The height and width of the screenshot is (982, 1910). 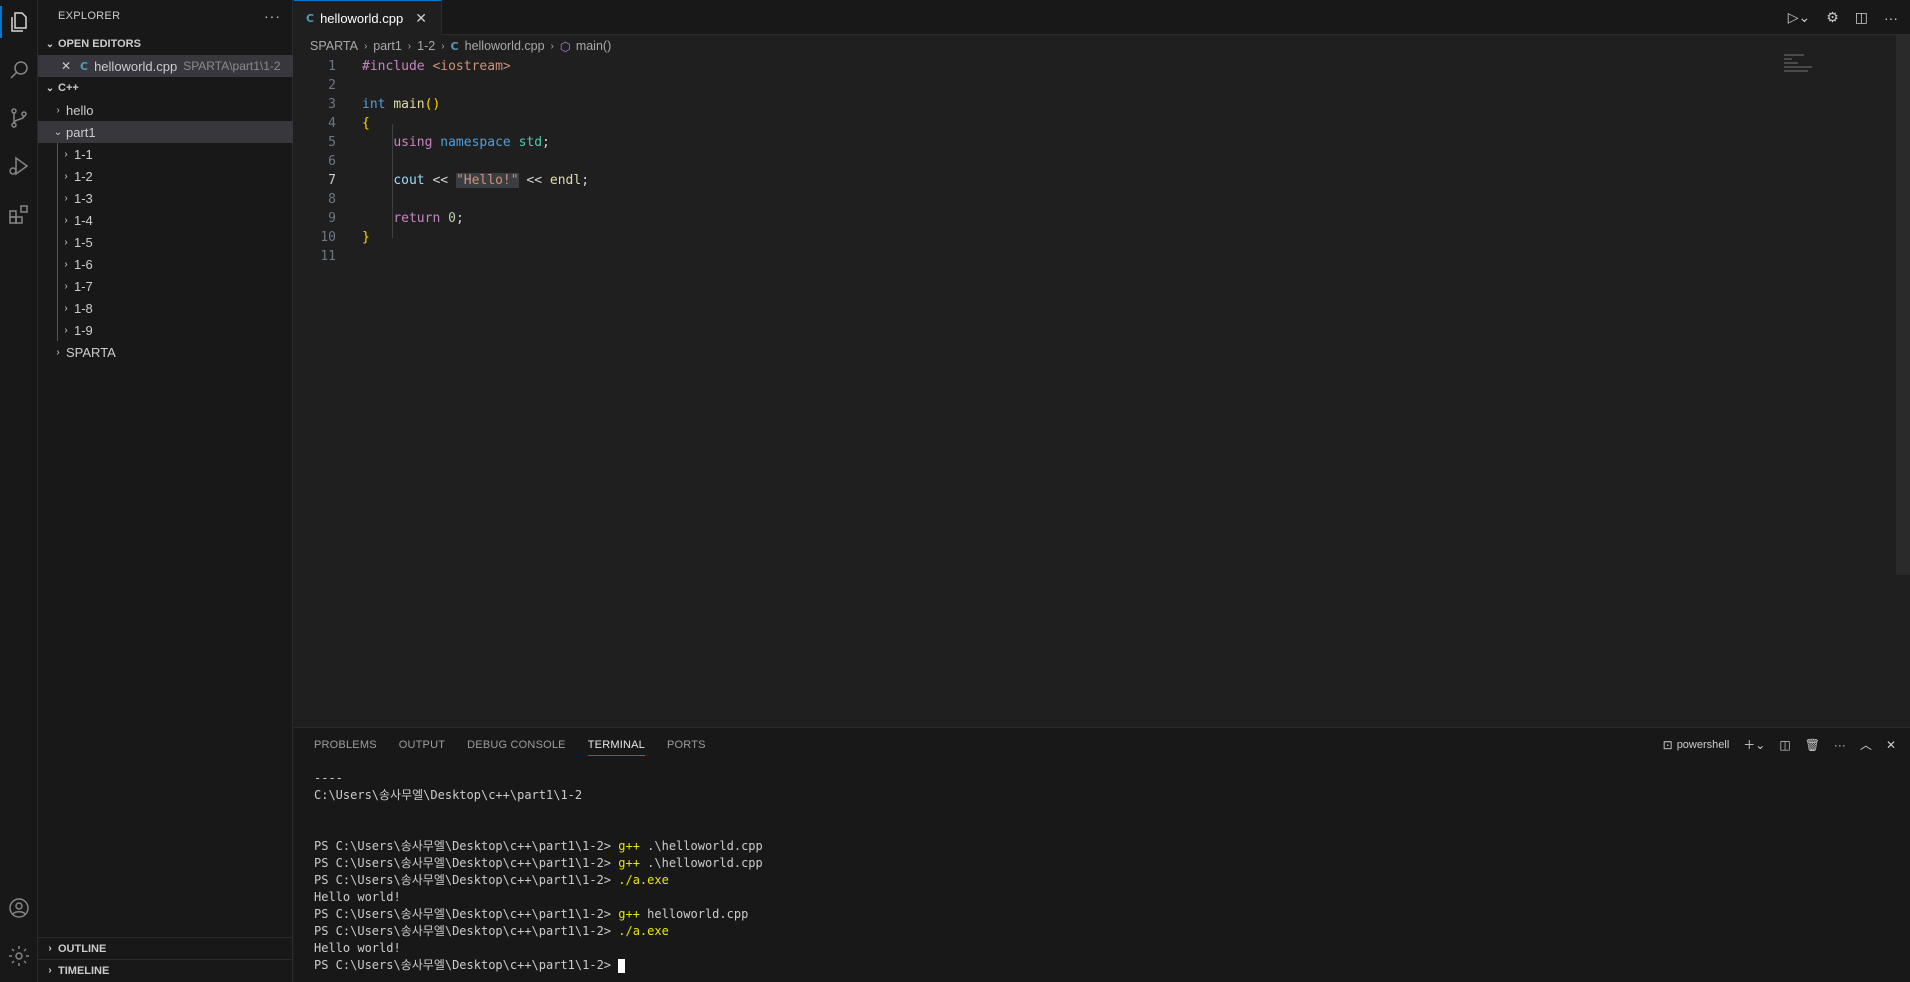 What do you see at coordinates (1843, 17) in the screenshot?
I see `editor-actions: ▷⌄ ⚙ ◫ ···` at bounding box center [1843, 17].